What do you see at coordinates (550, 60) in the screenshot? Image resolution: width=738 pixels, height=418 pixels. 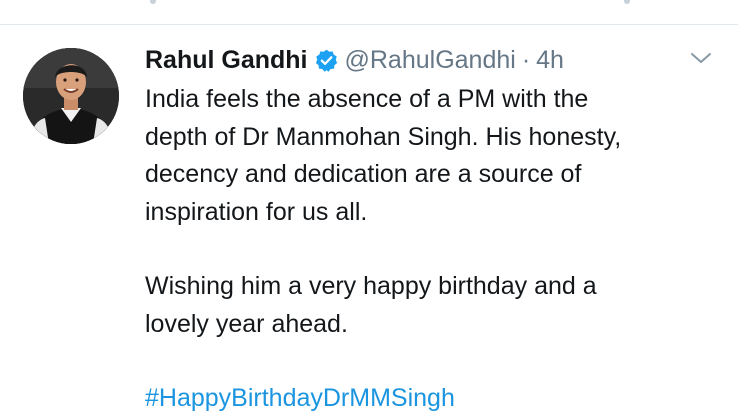 I see `tweet-timestamp: 4h` at bounding box center [550, 60].